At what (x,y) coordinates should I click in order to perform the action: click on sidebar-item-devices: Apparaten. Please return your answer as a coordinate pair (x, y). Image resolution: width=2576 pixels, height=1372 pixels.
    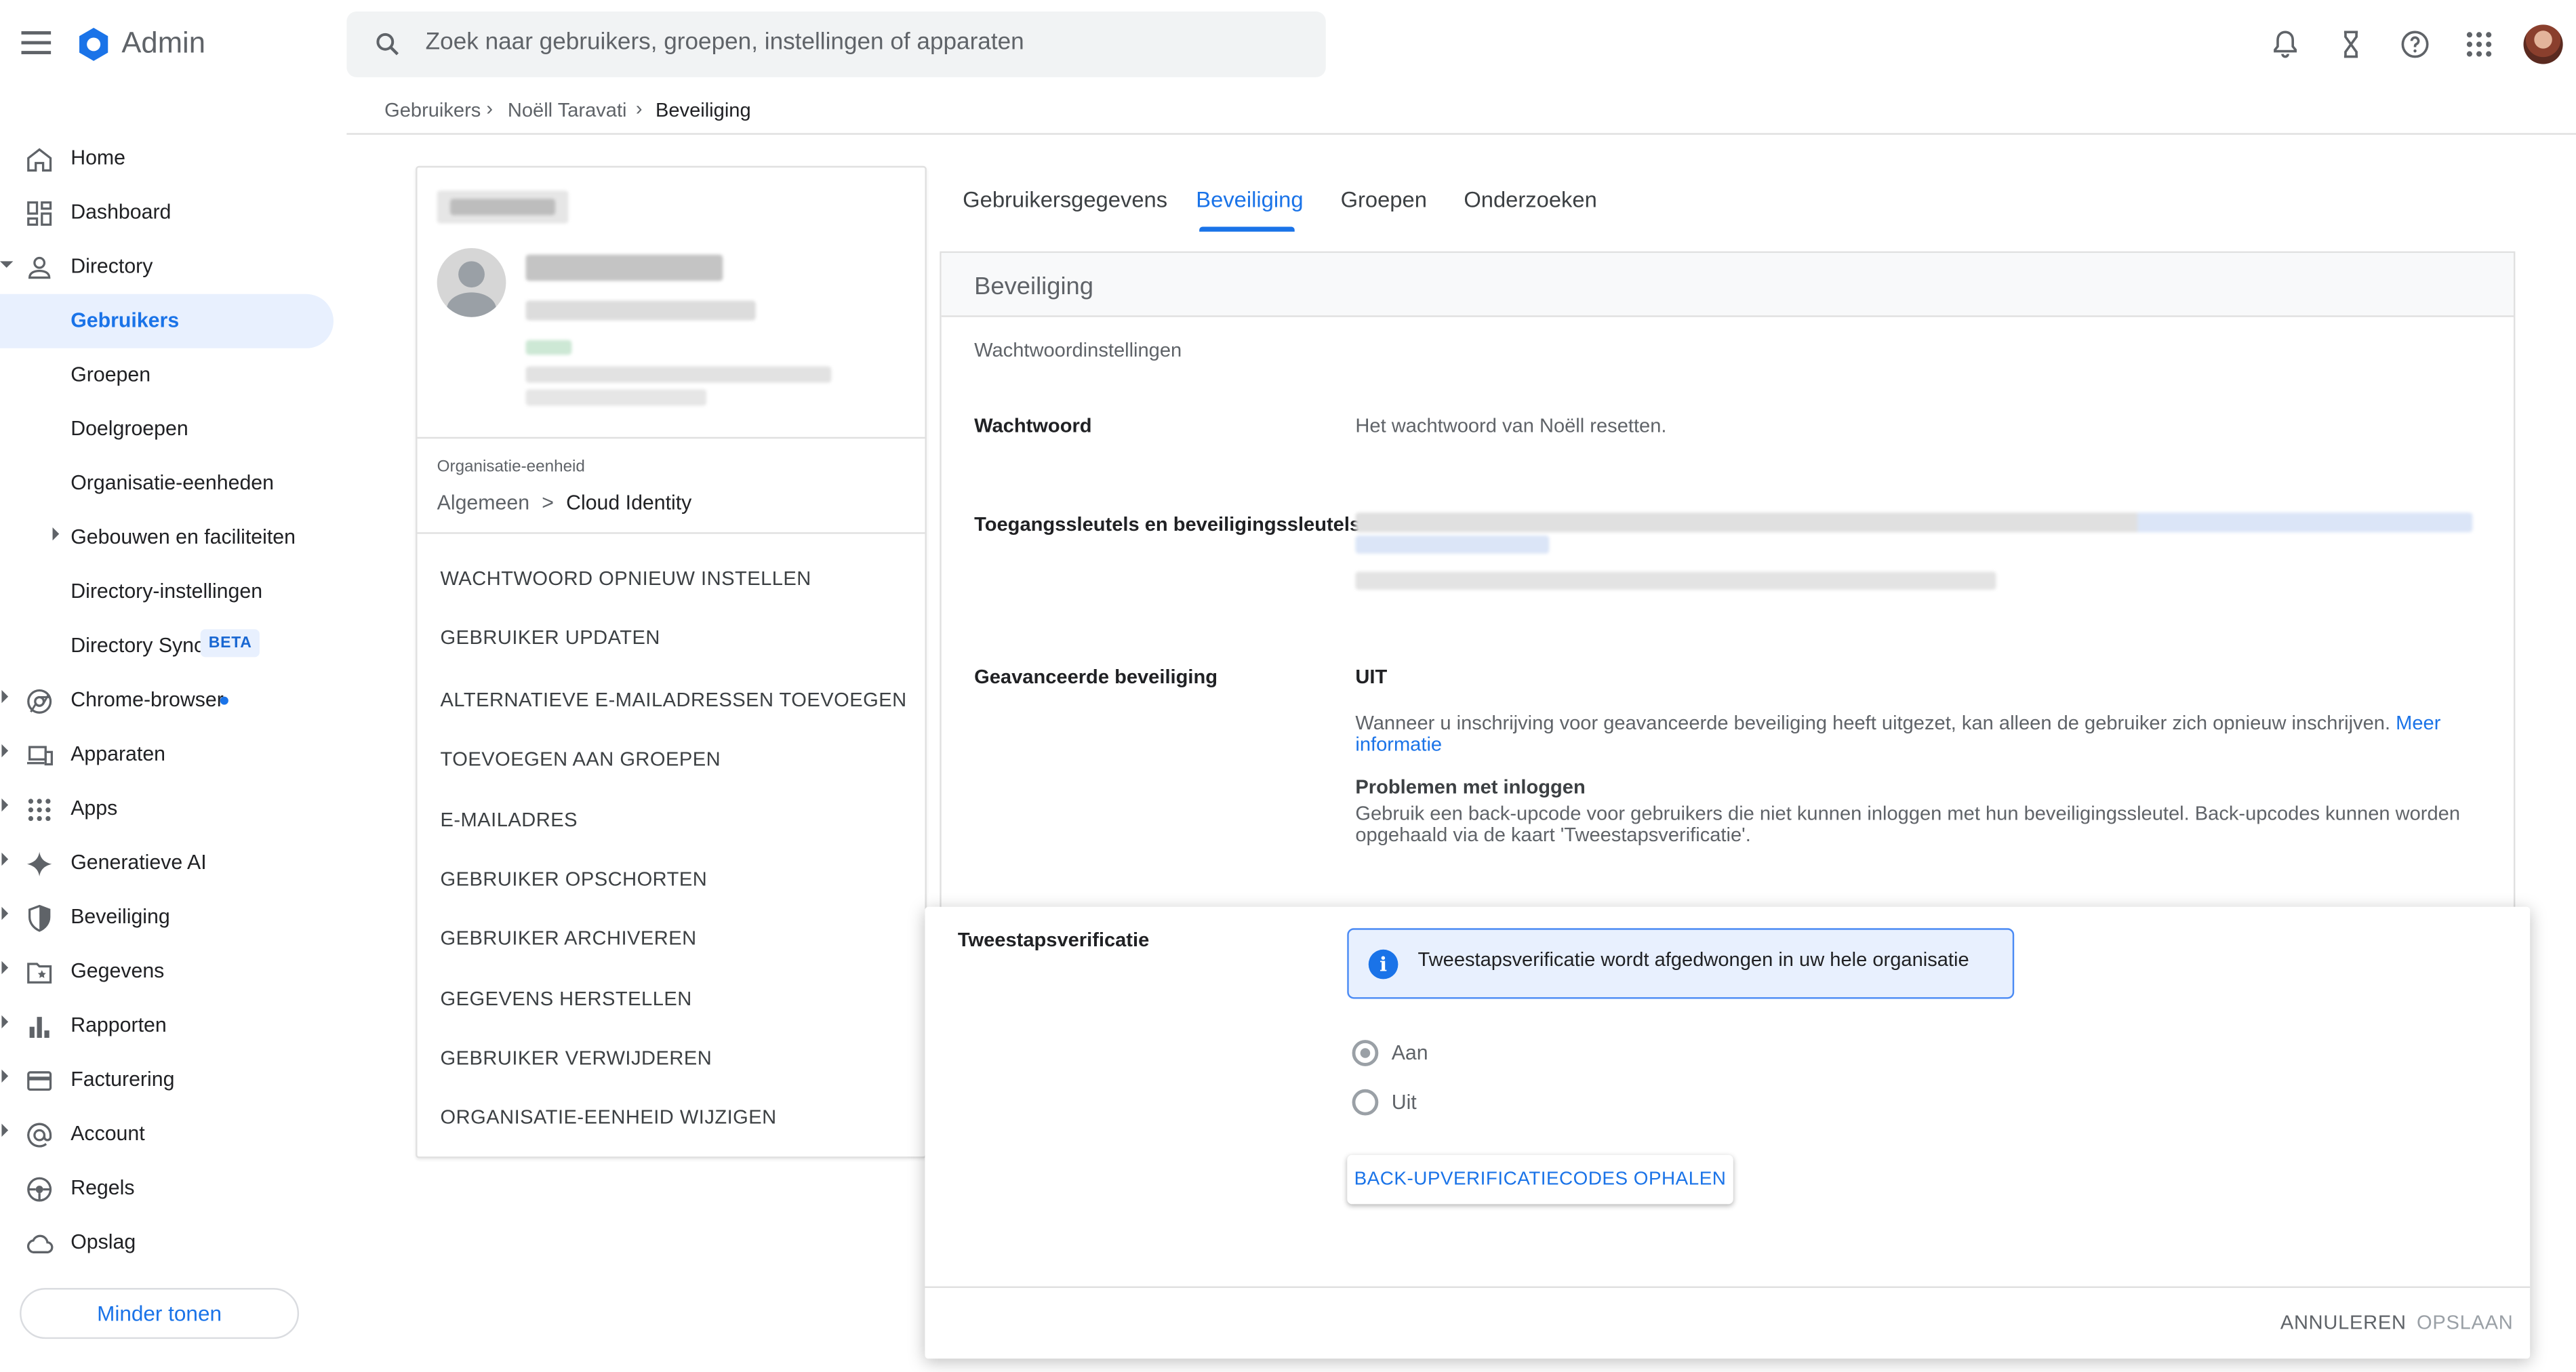
    Looking at the image, I should click on (172, 755).